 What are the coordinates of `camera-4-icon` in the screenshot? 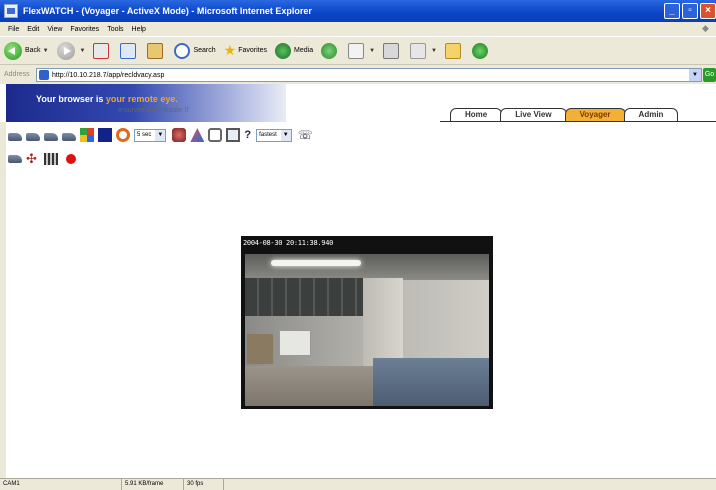 It's located at (69, 136).